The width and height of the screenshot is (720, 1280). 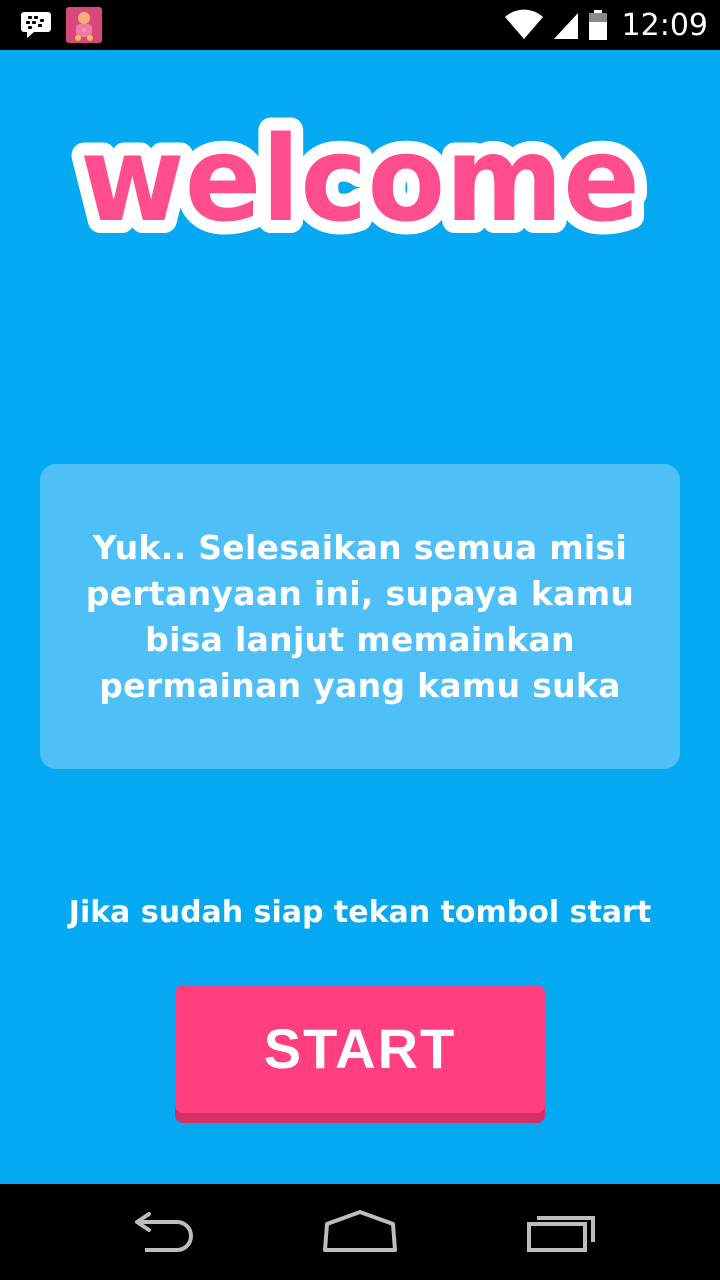 I want to click on back-icon, so click(x=160, y=1232).